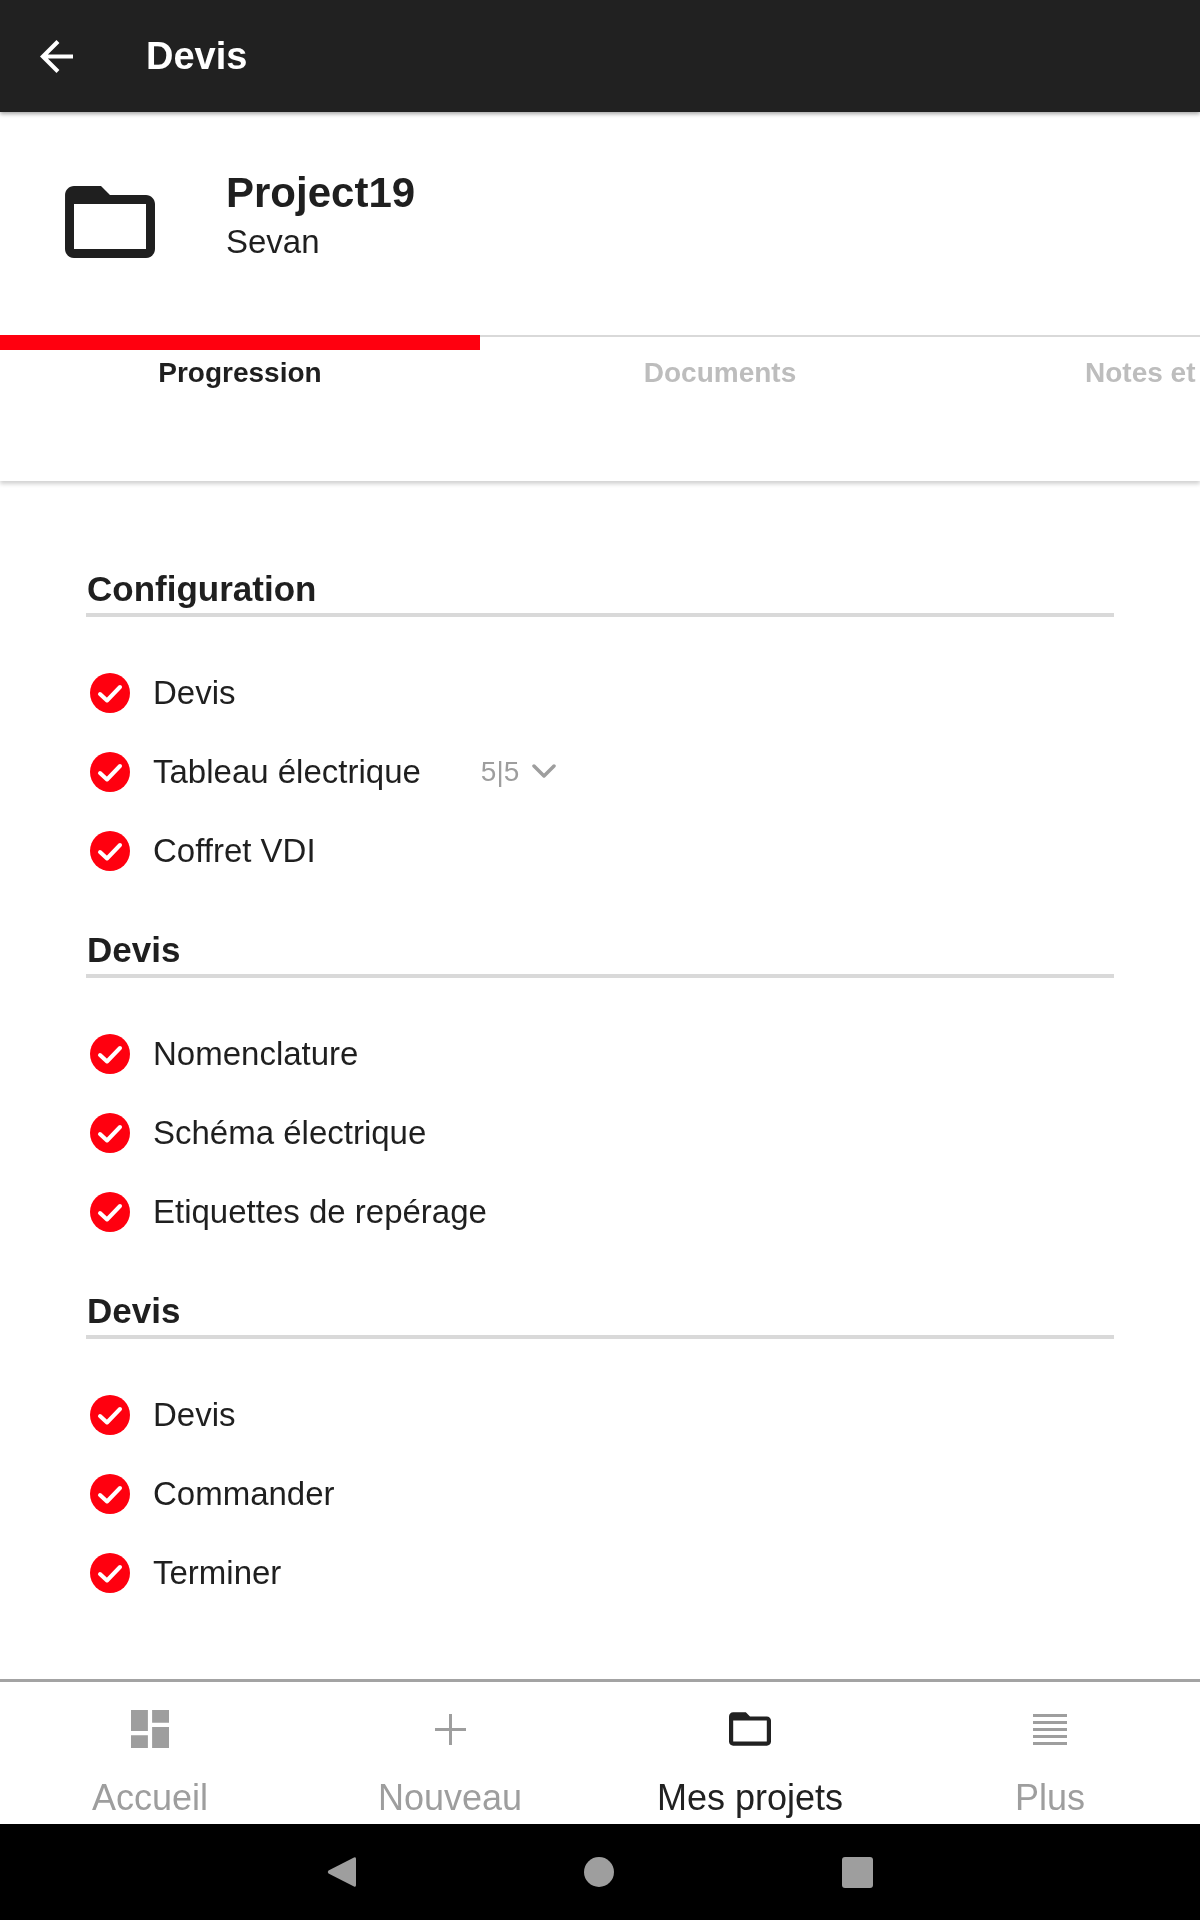 Image resolution: width=1200 pixels, height=1920 pixels. What do you see at coordinates (450, 1753) in the screenshot?
I see `nav-tab: Nouveau` at bounding box center [450, 1753].